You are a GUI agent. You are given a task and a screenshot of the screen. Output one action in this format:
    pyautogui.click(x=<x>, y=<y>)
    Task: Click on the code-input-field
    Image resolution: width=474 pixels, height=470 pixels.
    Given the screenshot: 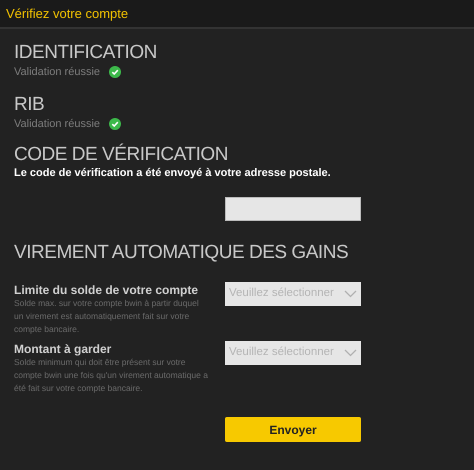 What is the action you would take?
    pyautogui.click(x=293, y=209)
    